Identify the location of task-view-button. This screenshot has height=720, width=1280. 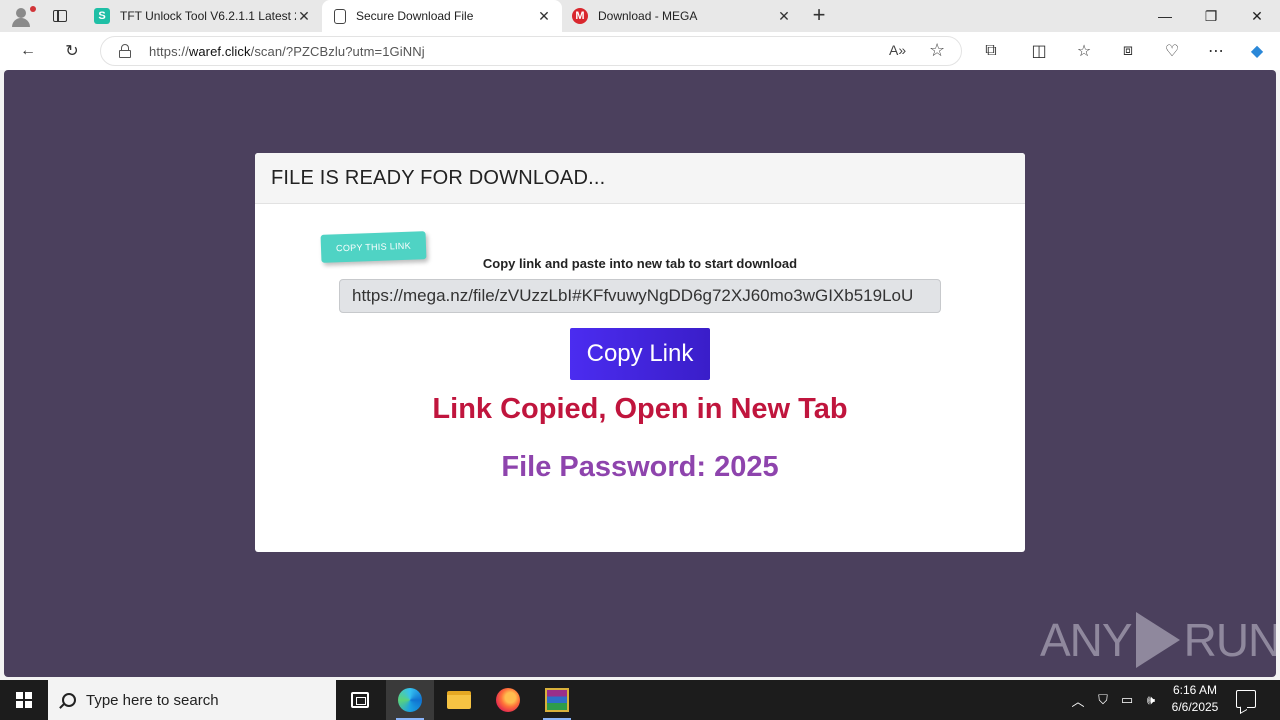
(360, 700).